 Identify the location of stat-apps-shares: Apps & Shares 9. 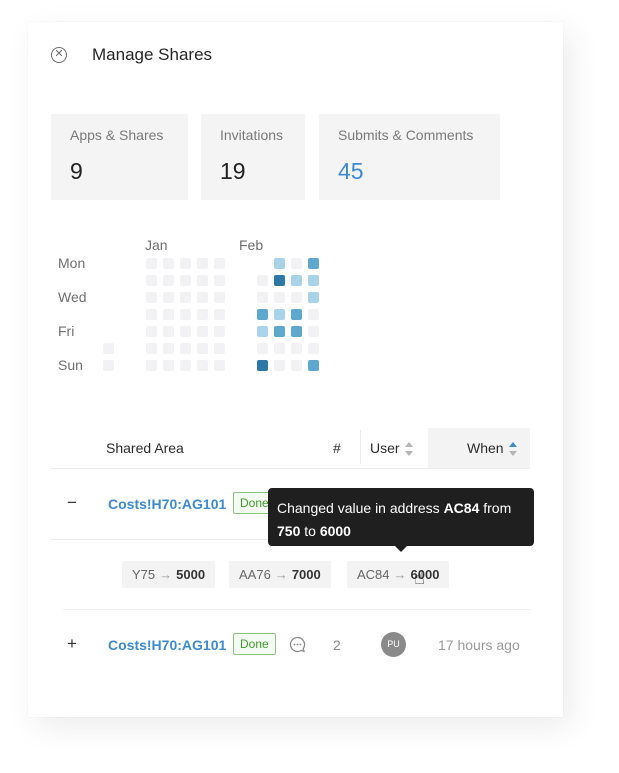
(119, 157).